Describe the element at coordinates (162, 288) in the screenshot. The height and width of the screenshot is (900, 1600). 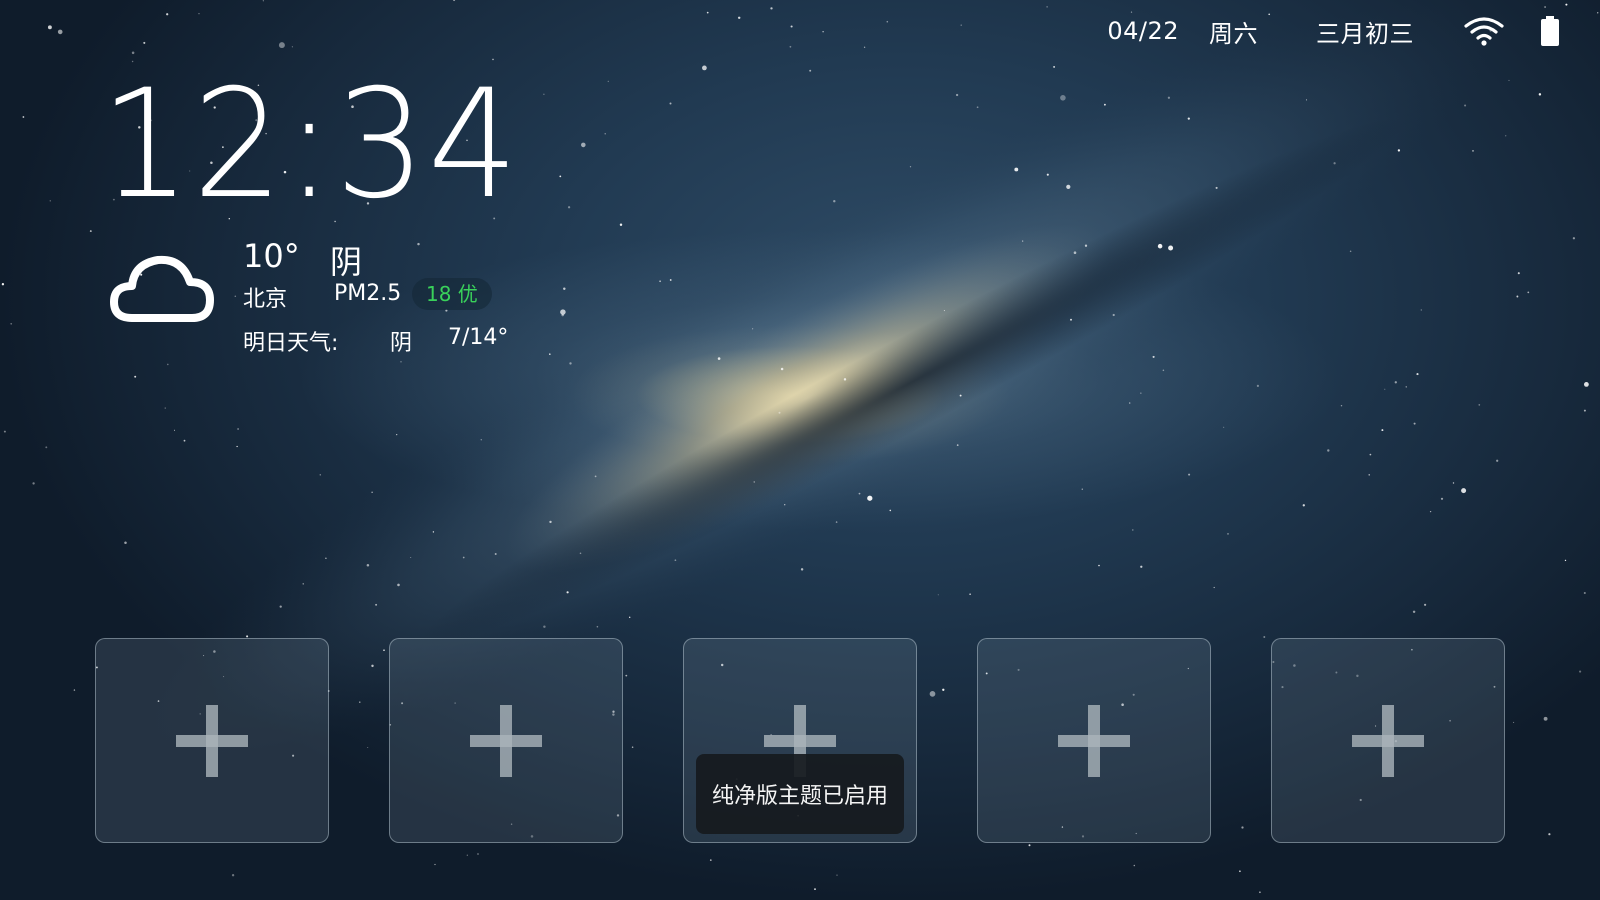
I see `cloud-icon` at that location.